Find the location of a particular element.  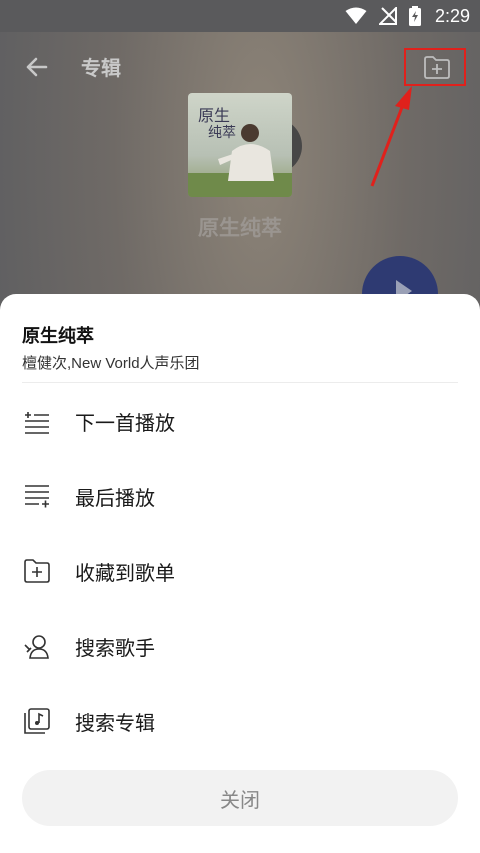

svg-text: 纯萃 is located at coordinates (222, 133).